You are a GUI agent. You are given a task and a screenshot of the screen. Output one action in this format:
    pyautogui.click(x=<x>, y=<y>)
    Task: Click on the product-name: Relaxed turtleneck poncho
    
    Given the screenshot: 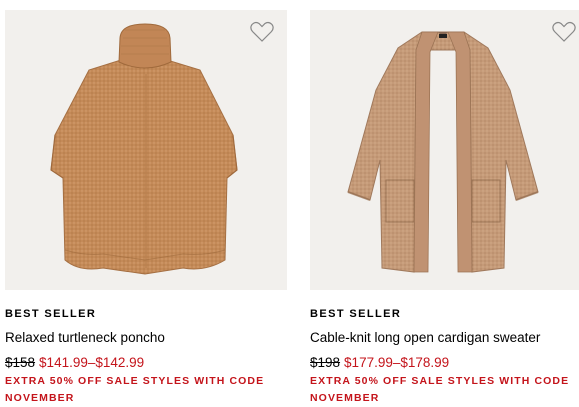 What is the action you would take?
    pyautogui.click(x=146, y=338)
    